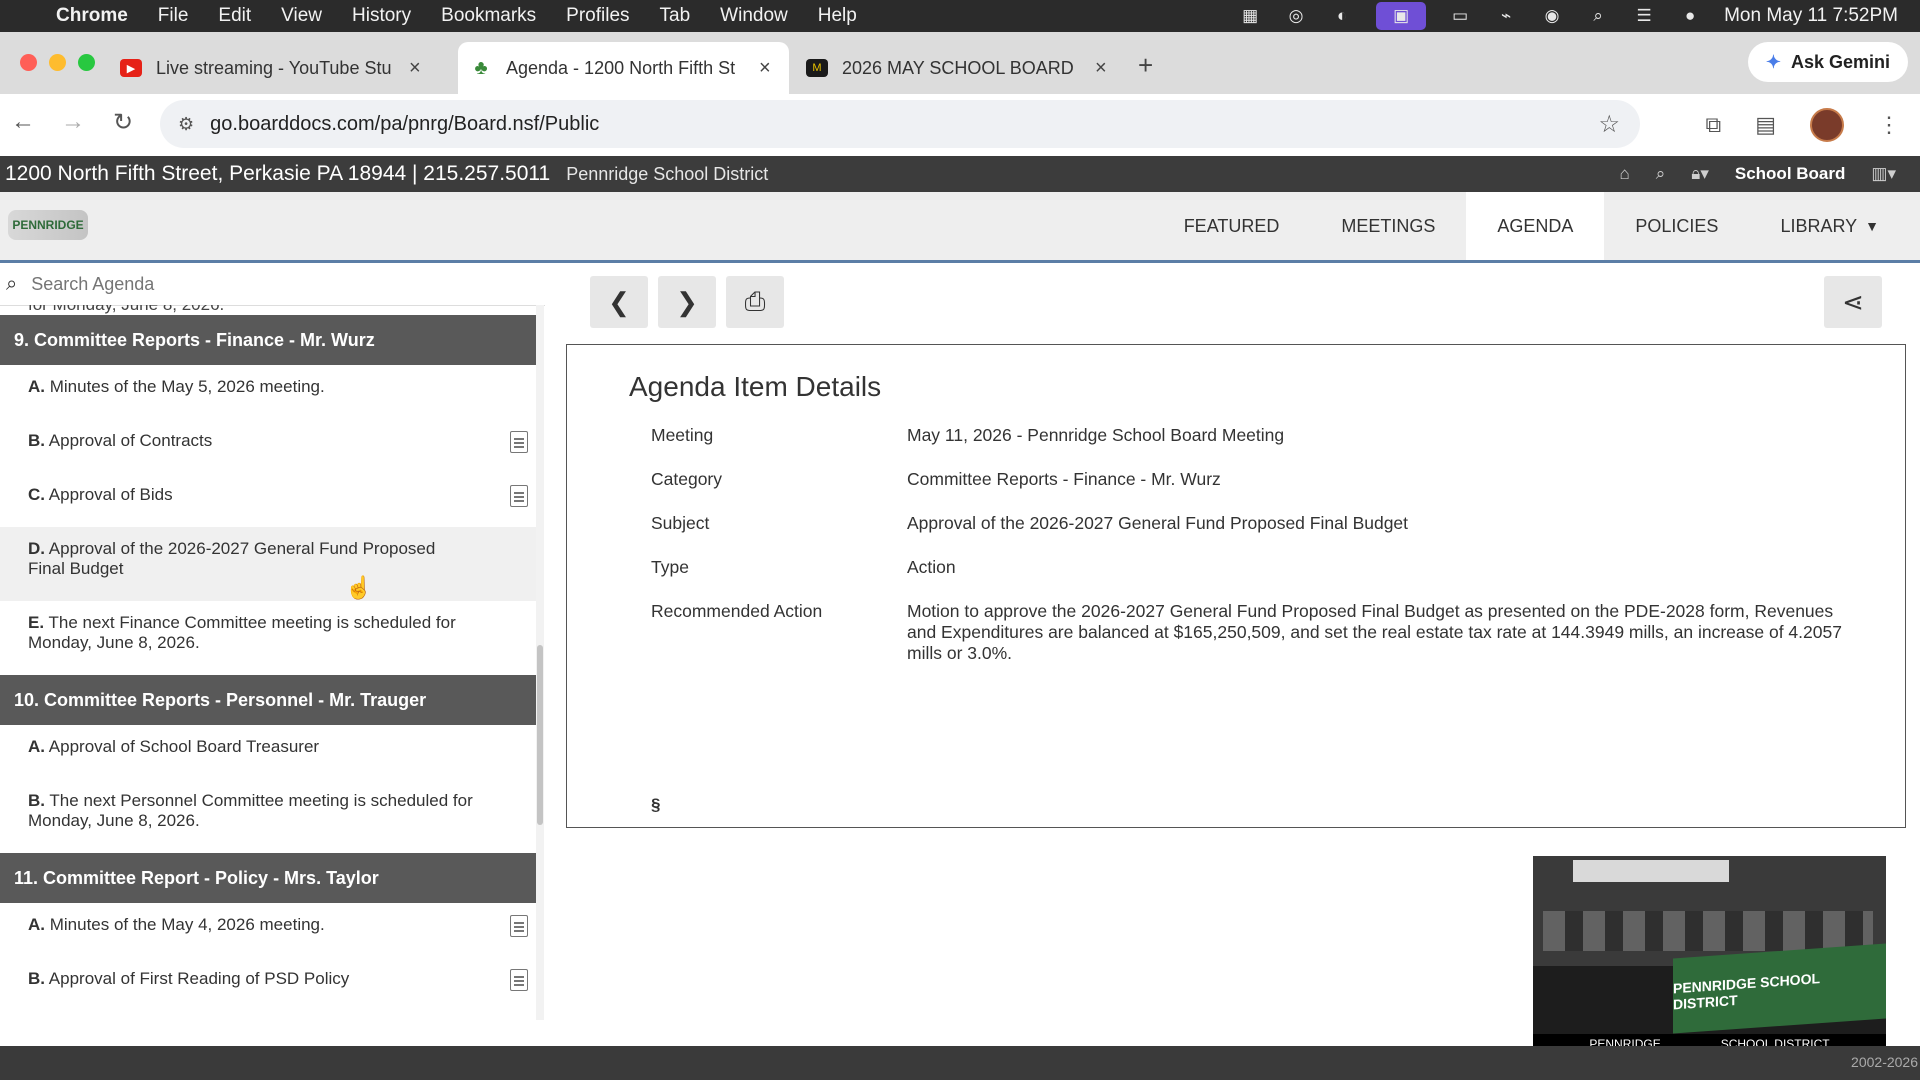 The width and height of the screenshot is (1920, 1080). What do you see at coordinates (1883, 174) in the screenshot?
I see `building-icon: ▥▾` at bounding box center [1883, 174].